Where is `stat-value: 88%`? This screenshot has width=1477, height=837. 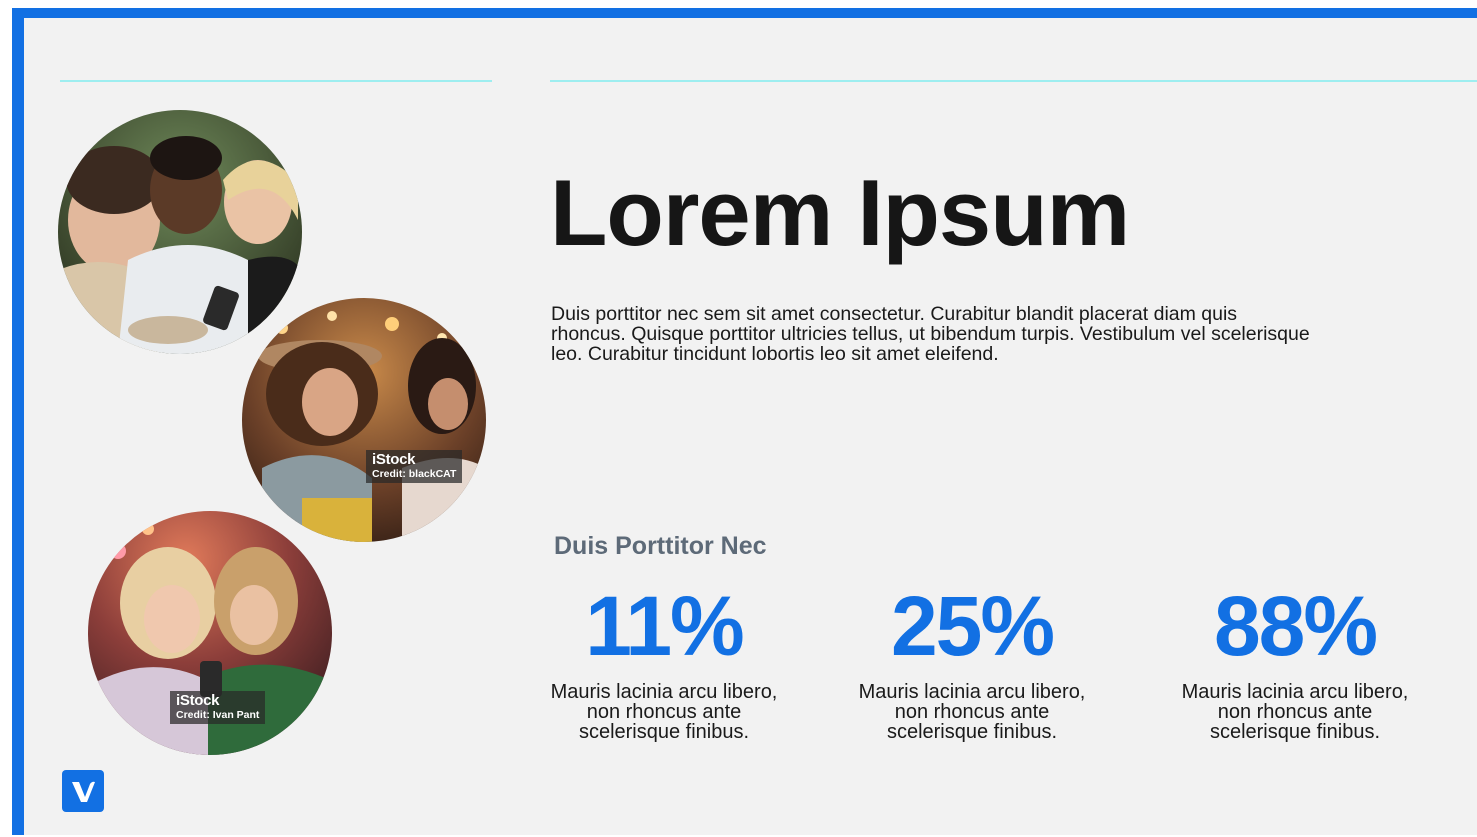
stat-value: 88% is located at coordinates (1295, 626).